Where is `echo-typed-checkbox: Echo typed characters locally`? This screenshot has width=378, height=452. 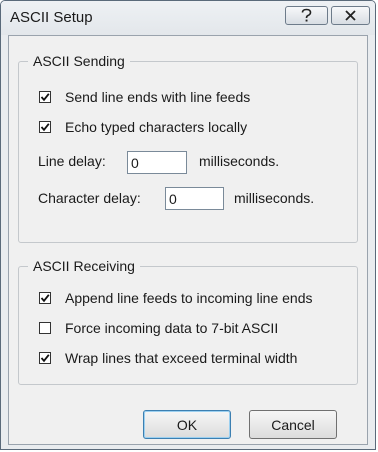
echo-typed-checkbox: Echo typed characters locally is located at coordinates (143, 127).